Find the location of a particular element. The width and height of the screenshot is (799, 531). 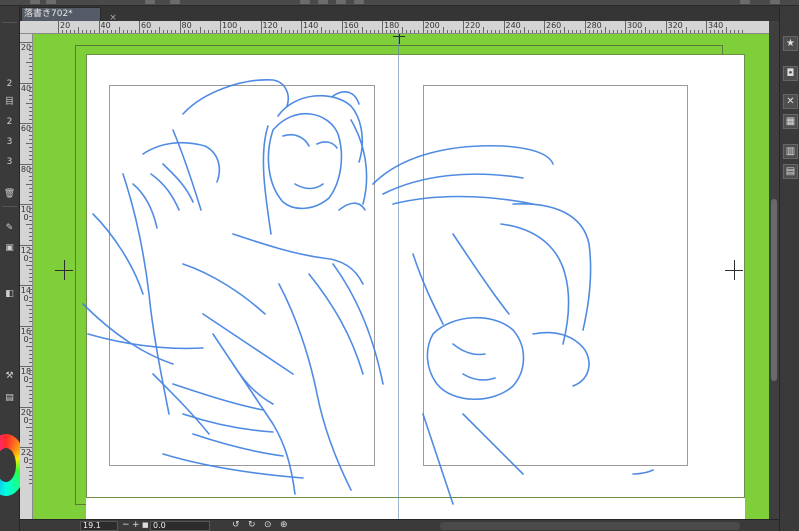

reset-rotation-icon: ⊙ is located at coordinates (268, 525).